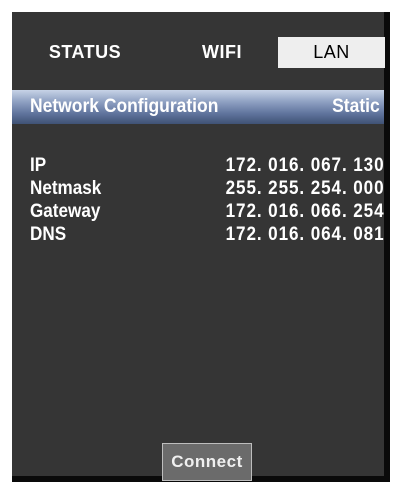 The image size is (398, 490). Describe the element at coordinates (207, 188) in the screenshot. I see `config-row-netmask: Netmask 255. 255. 254. 000` at that location.